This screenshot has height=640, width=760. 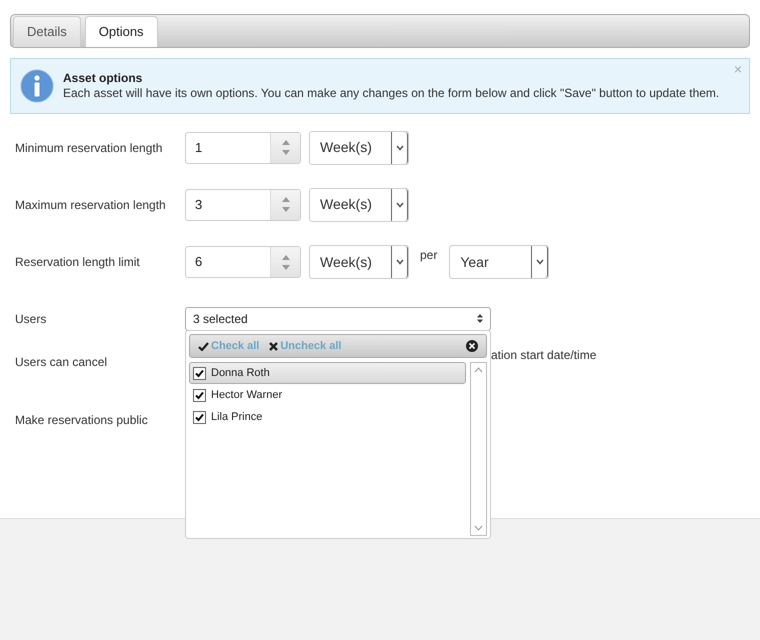 What do you see at coordinates (543, 355) in the screenshot?
I see `option-label: ation start date/time` at bounding box center [543, 355].